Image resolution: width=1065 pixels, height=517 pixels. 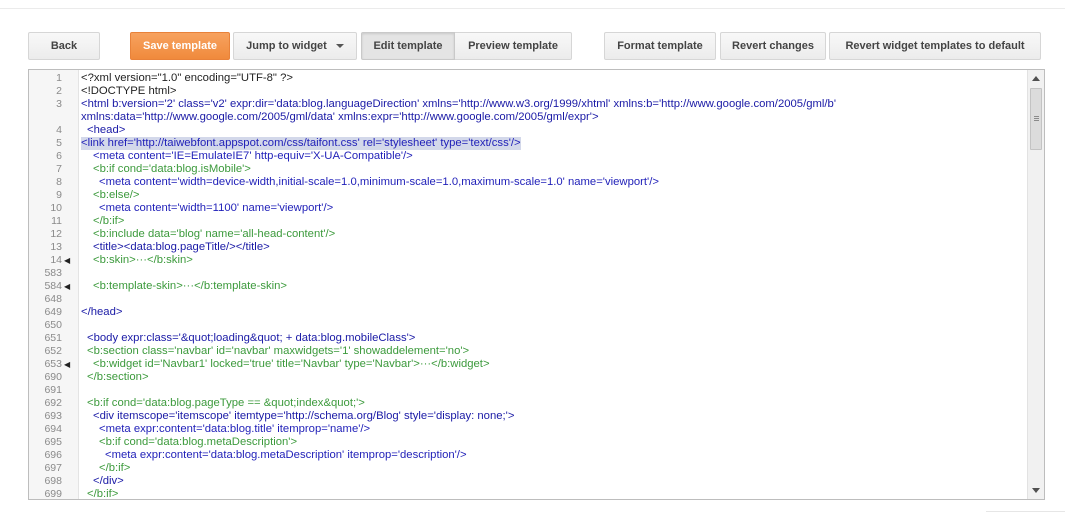 What do you see at coordinates (660, 46) in the screenshot?
I see `format-template-button: Format template` at bounding box center [660, 46].